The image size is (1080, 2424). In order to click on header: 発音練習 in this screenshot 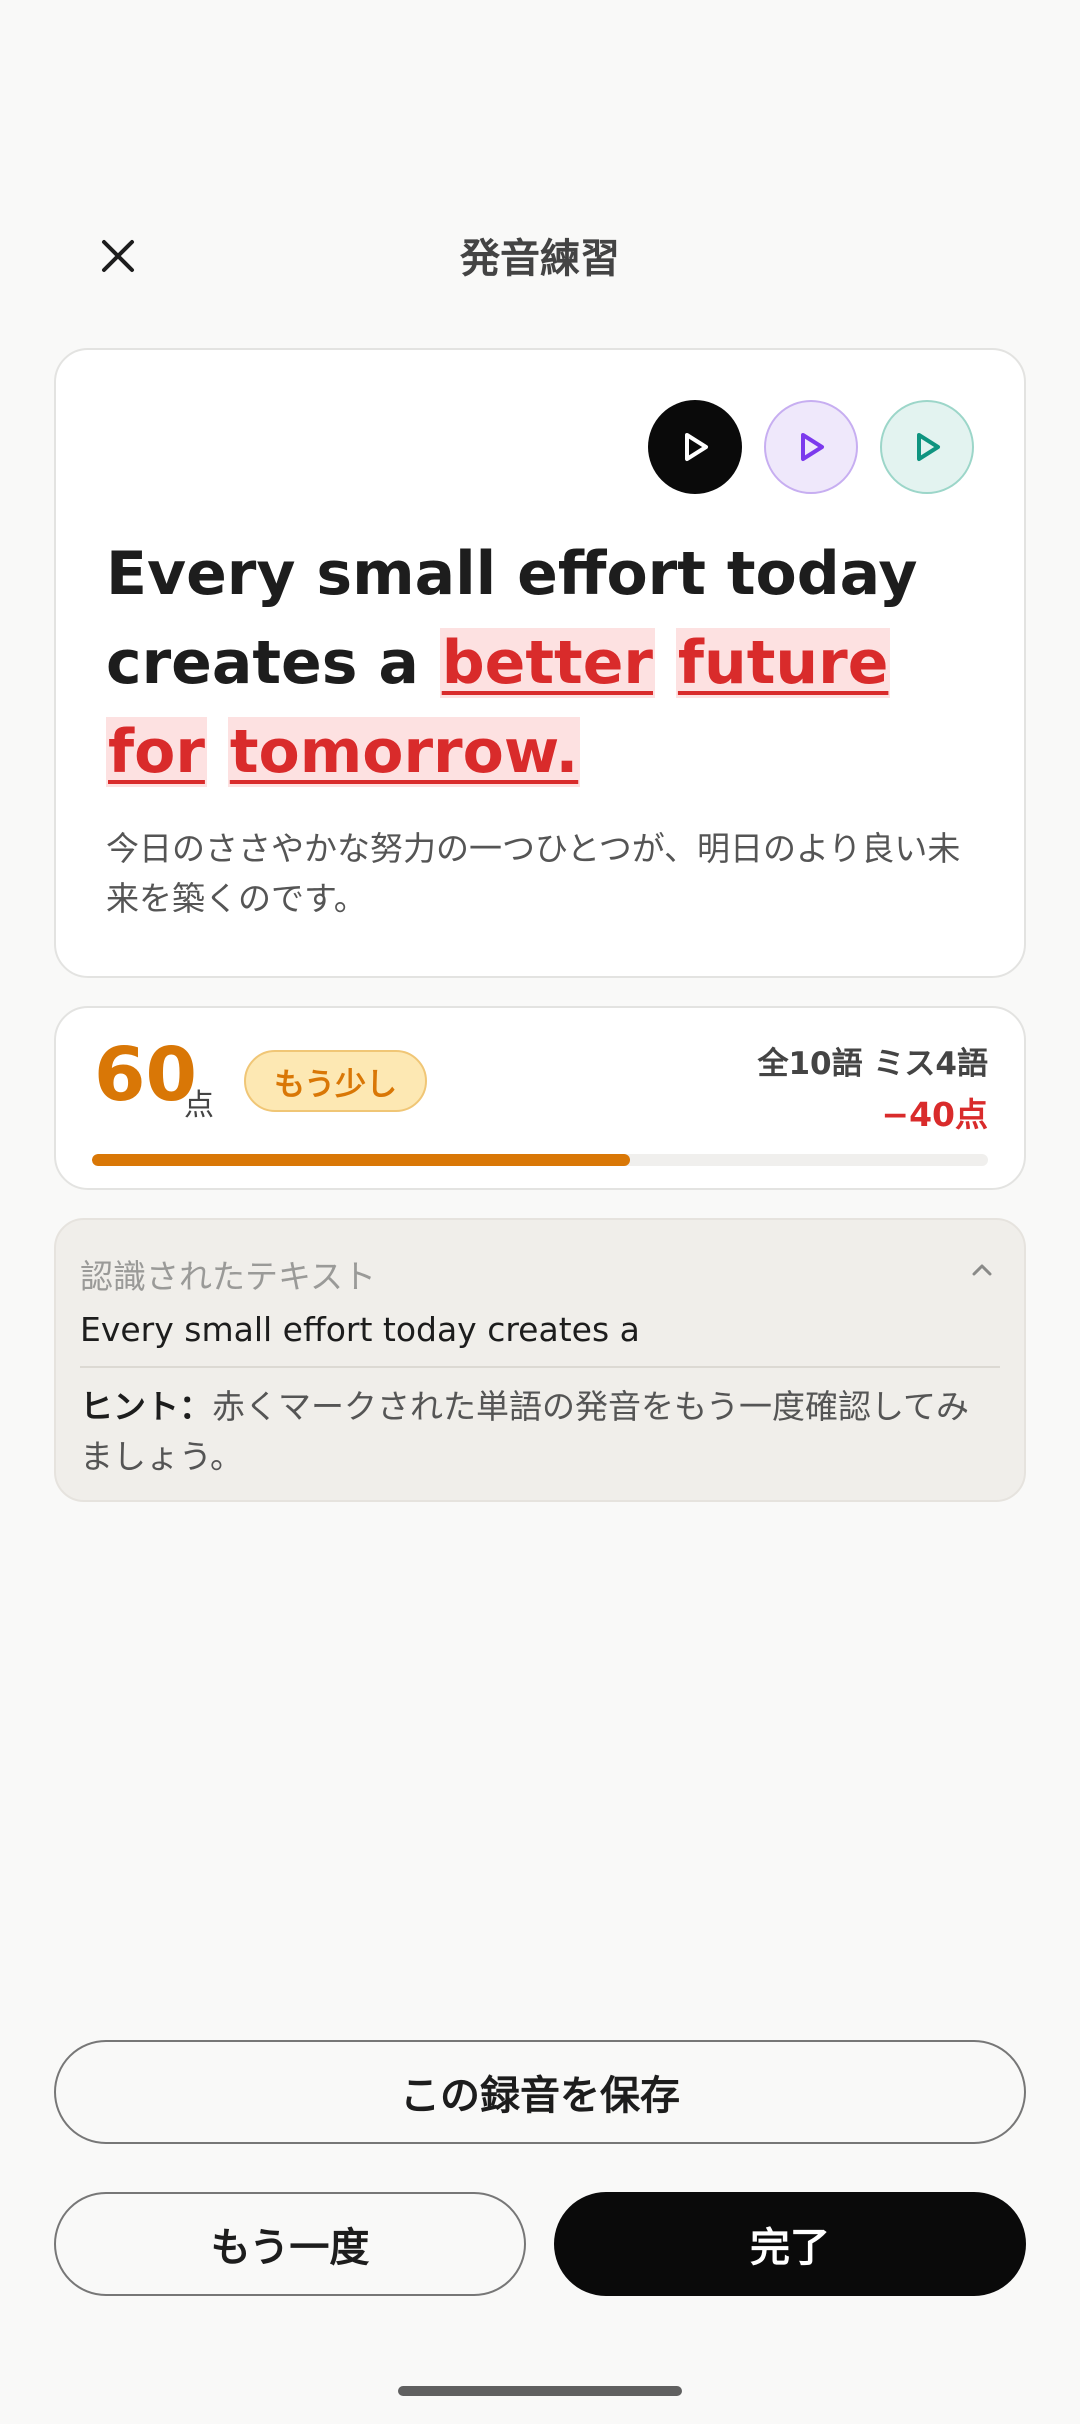, I will do `click(540, 250)`.